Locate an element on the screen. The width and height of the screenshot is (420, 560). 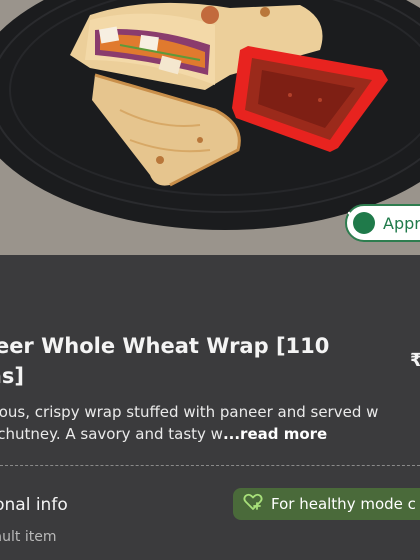
heart-plus-icon is located at coordinates (253, 504).